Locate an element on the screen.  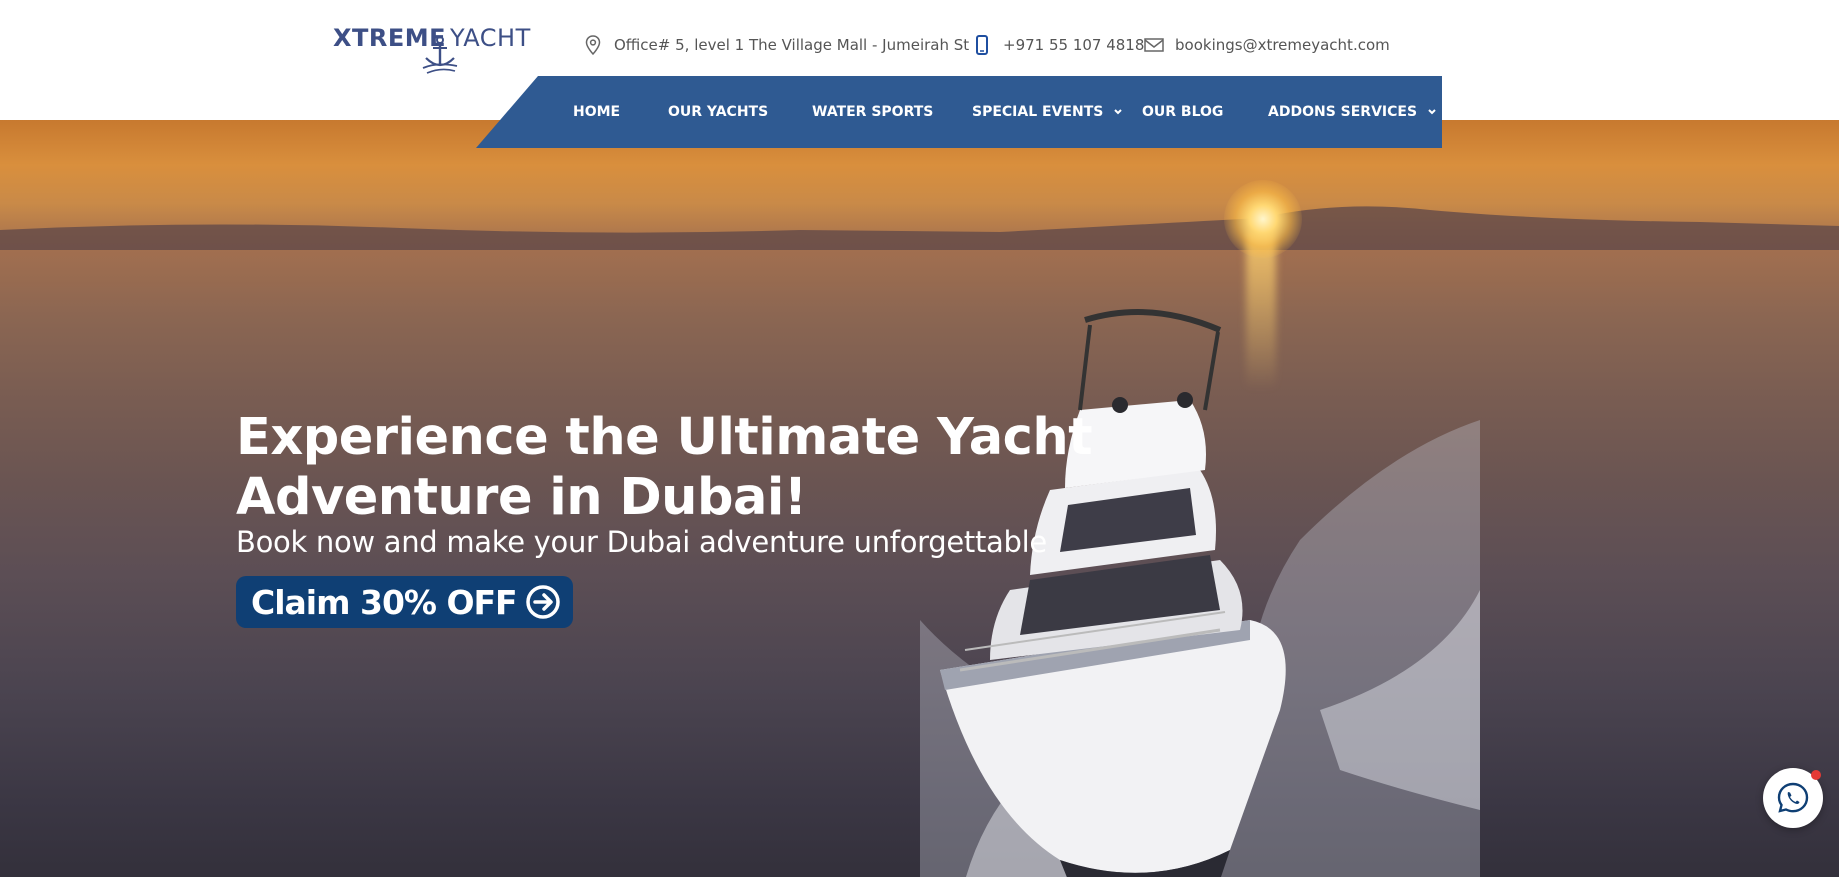
phone-text: +971 55 107 4818 is located at coordinates (1074, 45).